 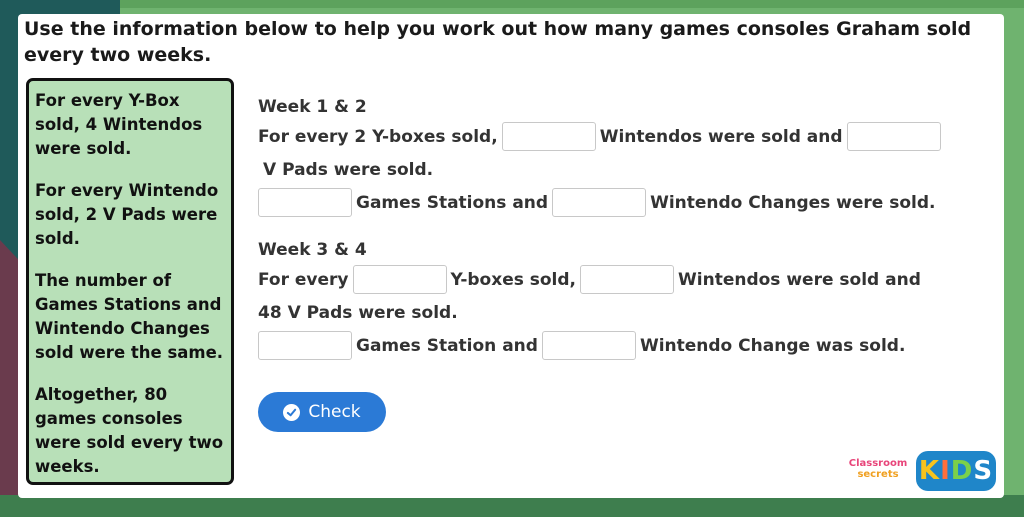 I want to click on week-1-2-text: V Pads were sold., so click(x=348, y=169).